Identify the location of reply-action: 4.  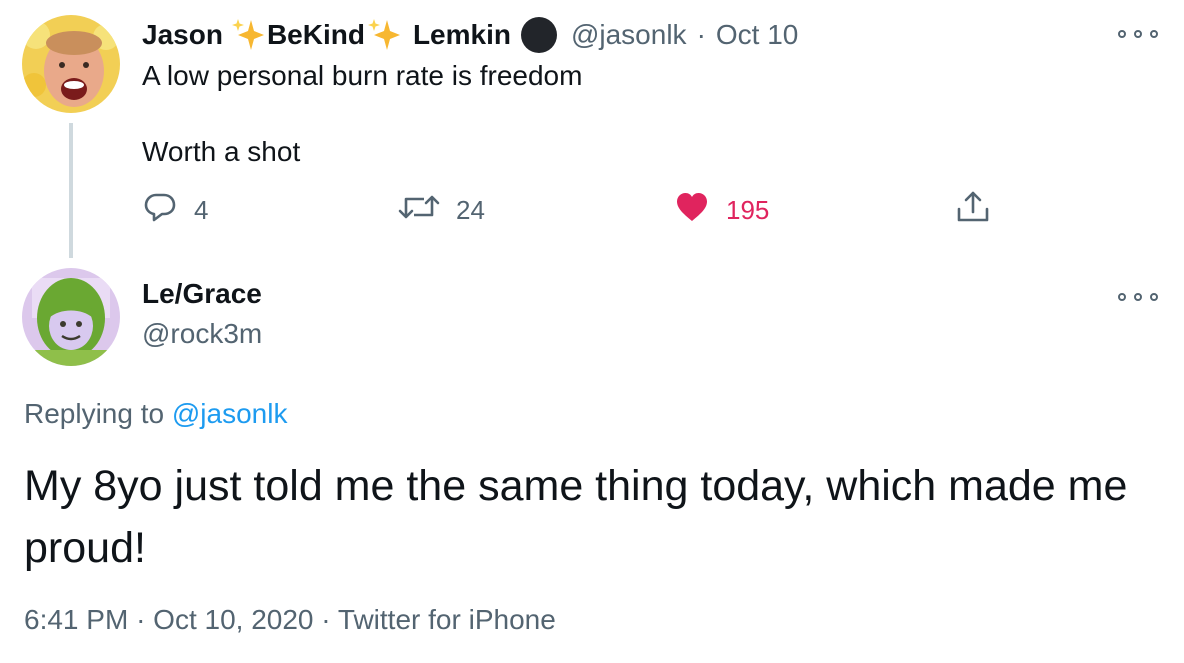
(175, 210).